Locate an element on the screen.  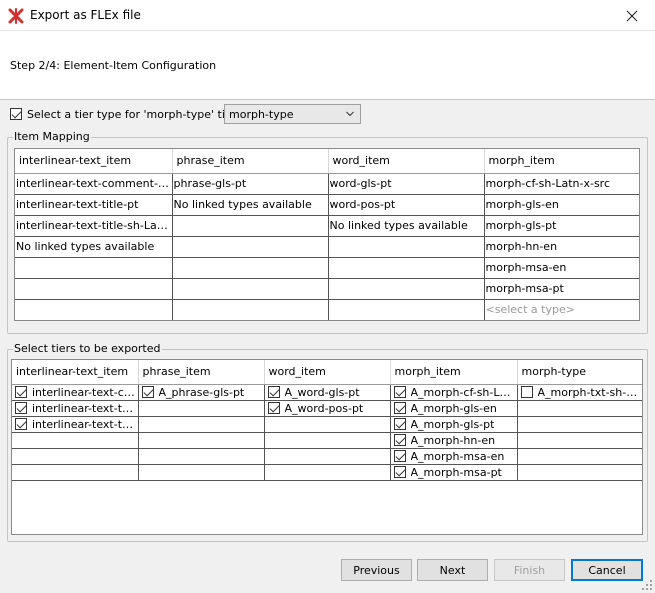
tier-cell: A_morph-cf-sh-Latn-x-src is located at coordinates (454, 392).